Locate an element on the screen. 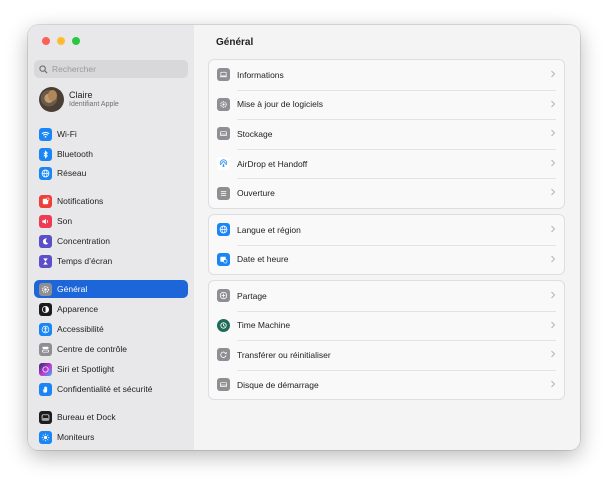 This screenshot has height=479, width=608. sidebar-item-notifications: Notifications is located at coordinates (111, 201).